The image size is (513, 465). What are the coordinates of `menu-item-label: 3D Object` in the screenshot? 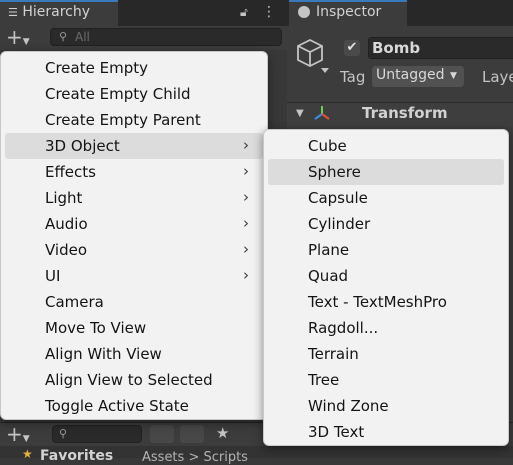 It's located at (82, 146).